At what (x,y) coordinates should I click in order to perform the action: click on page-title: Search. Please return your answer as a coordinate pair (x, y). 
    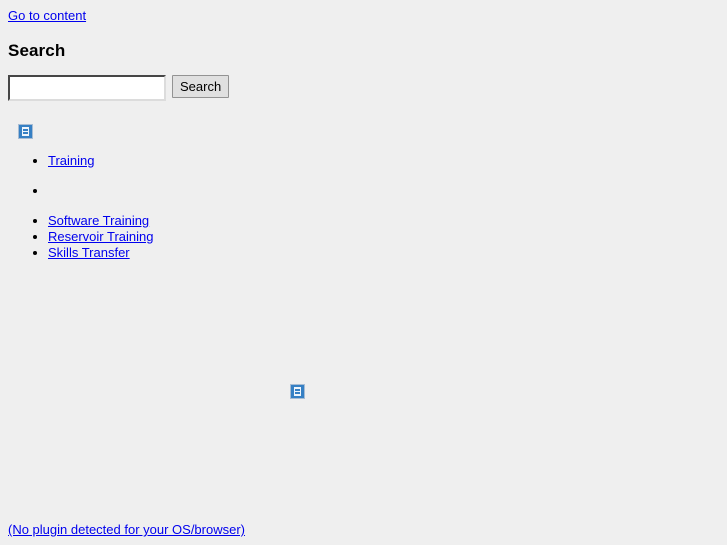
    Looking at the image, I should click on (37, 50).